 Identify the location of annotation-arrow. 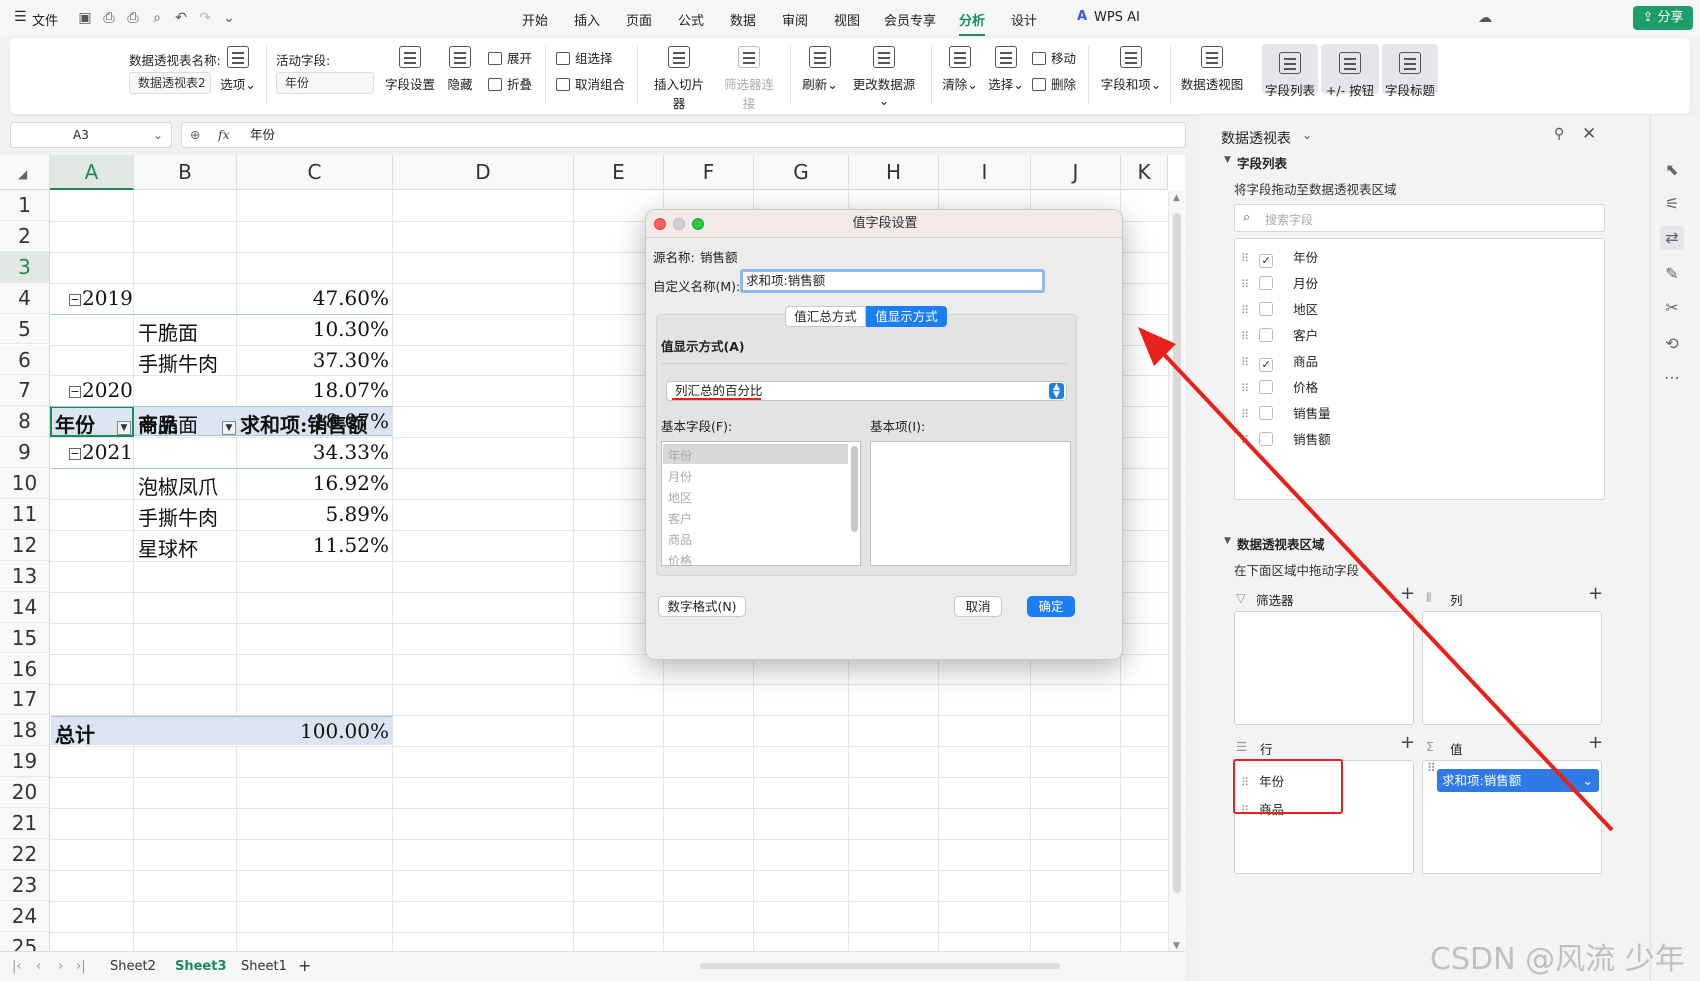
(1376, 579).